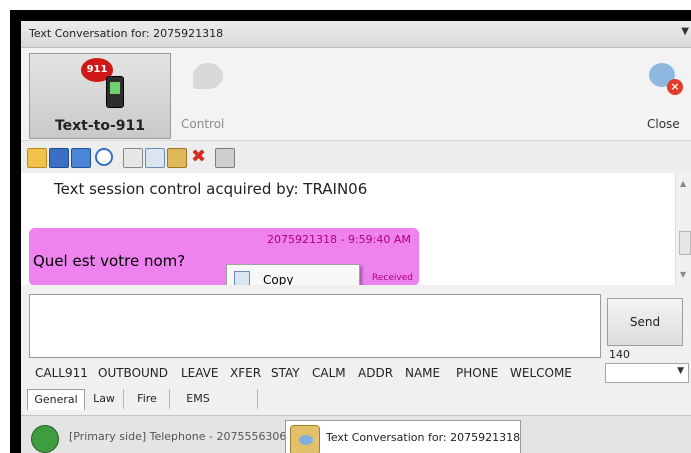 The image size is (691, 453). I want to click on tab-ems: EMS, so click(198, 399).